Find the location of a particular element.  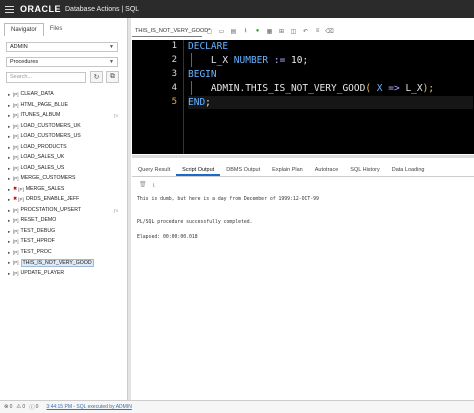

output-toolbar: 🗑 ⭳ is located at coordinates (147, 186).